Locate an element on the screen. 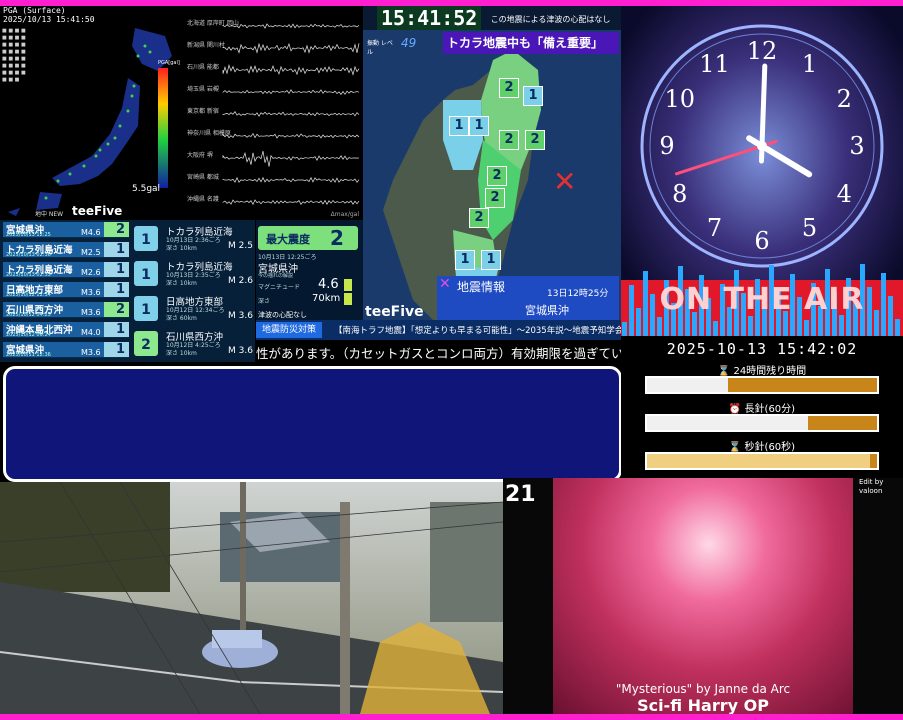  tsunami-status: 津波の心配なし is located at coordinates (282, 315).